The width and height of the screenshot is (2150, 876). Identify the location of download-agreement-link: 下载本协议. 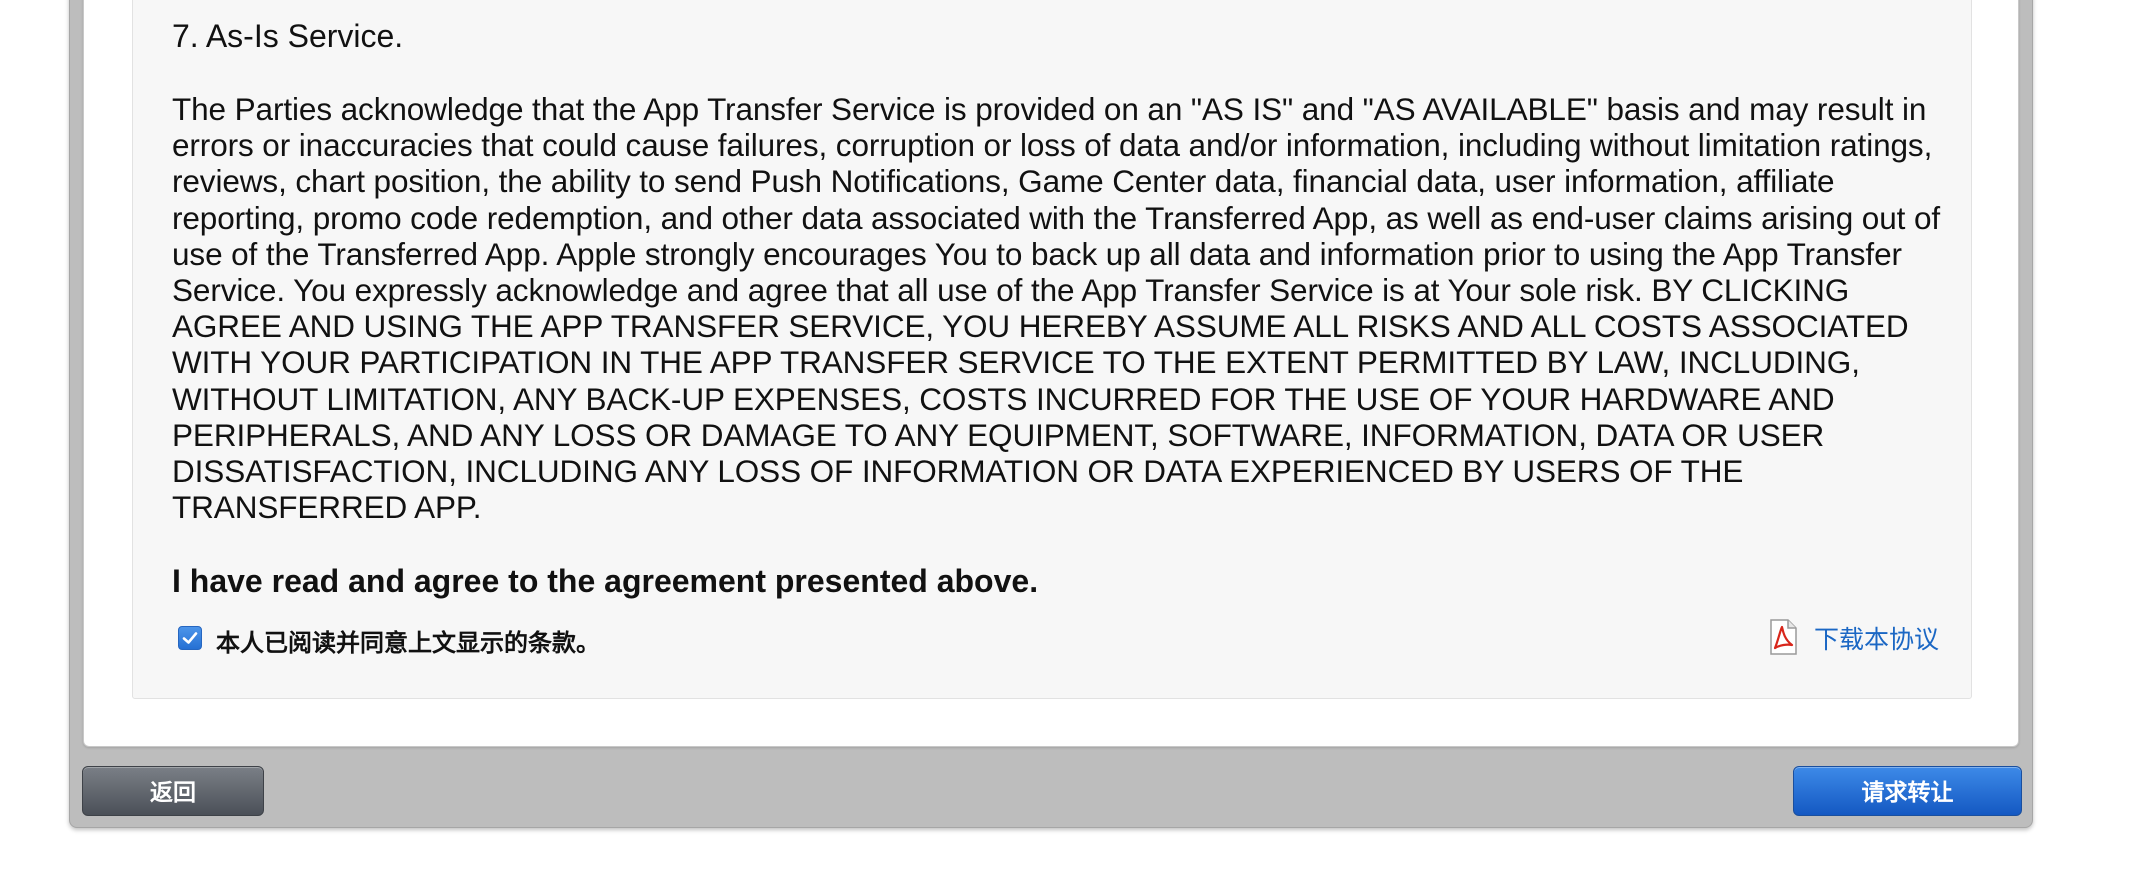
(1876, 638).